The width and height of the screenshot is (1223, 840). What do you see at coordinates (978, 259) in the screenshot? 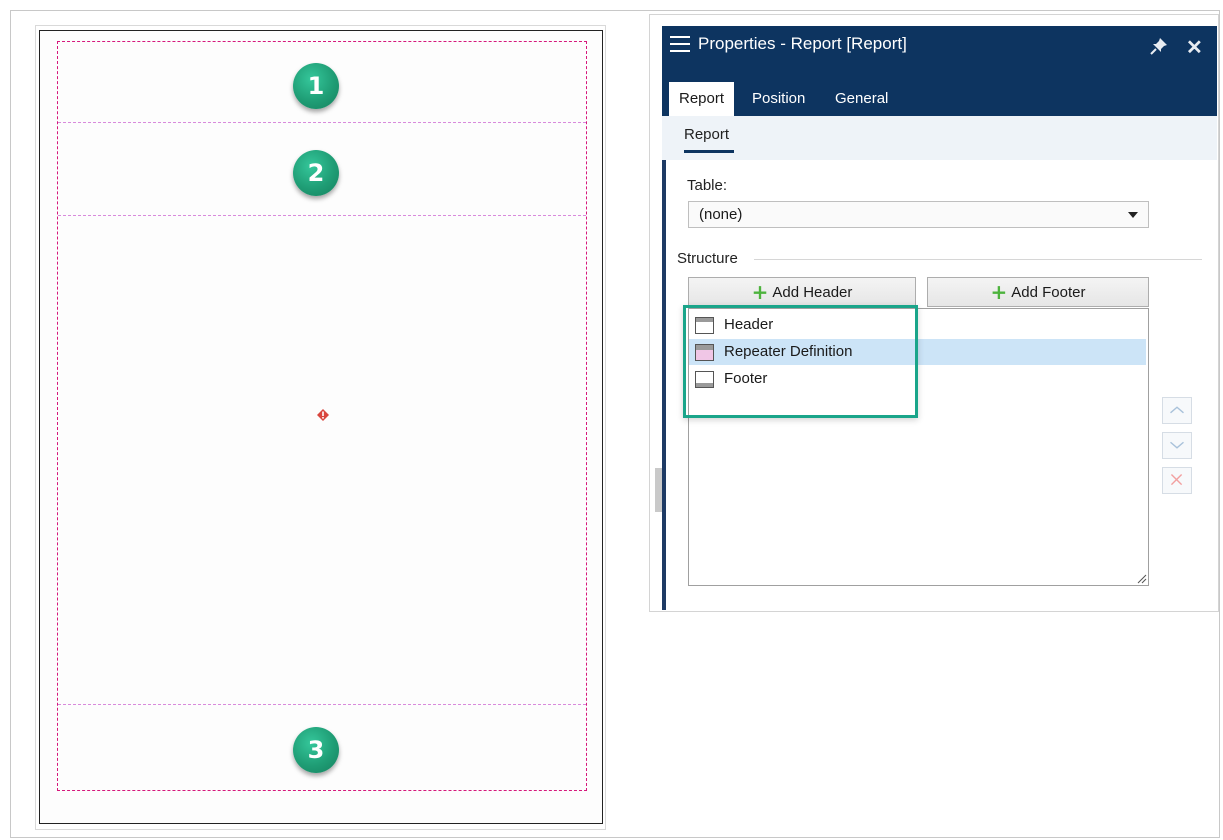
I see `structure-group-divider` at bounding box center [978, 259].